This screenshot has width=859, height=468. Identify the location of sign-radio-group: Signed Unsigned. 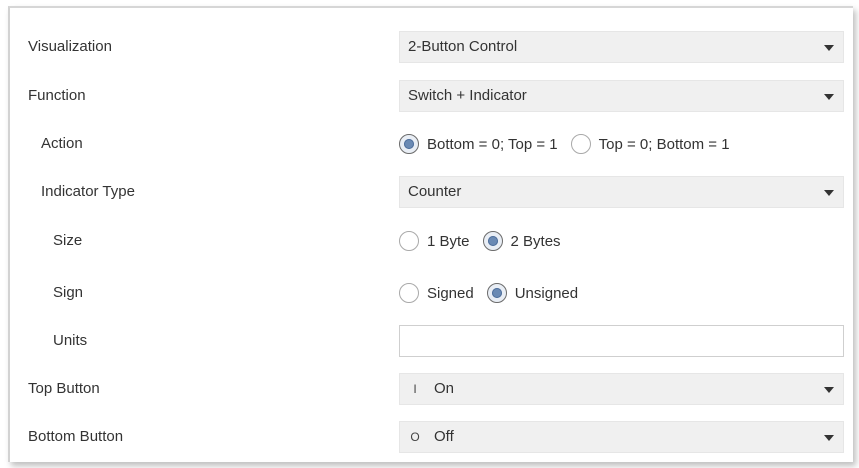
(495, 293).